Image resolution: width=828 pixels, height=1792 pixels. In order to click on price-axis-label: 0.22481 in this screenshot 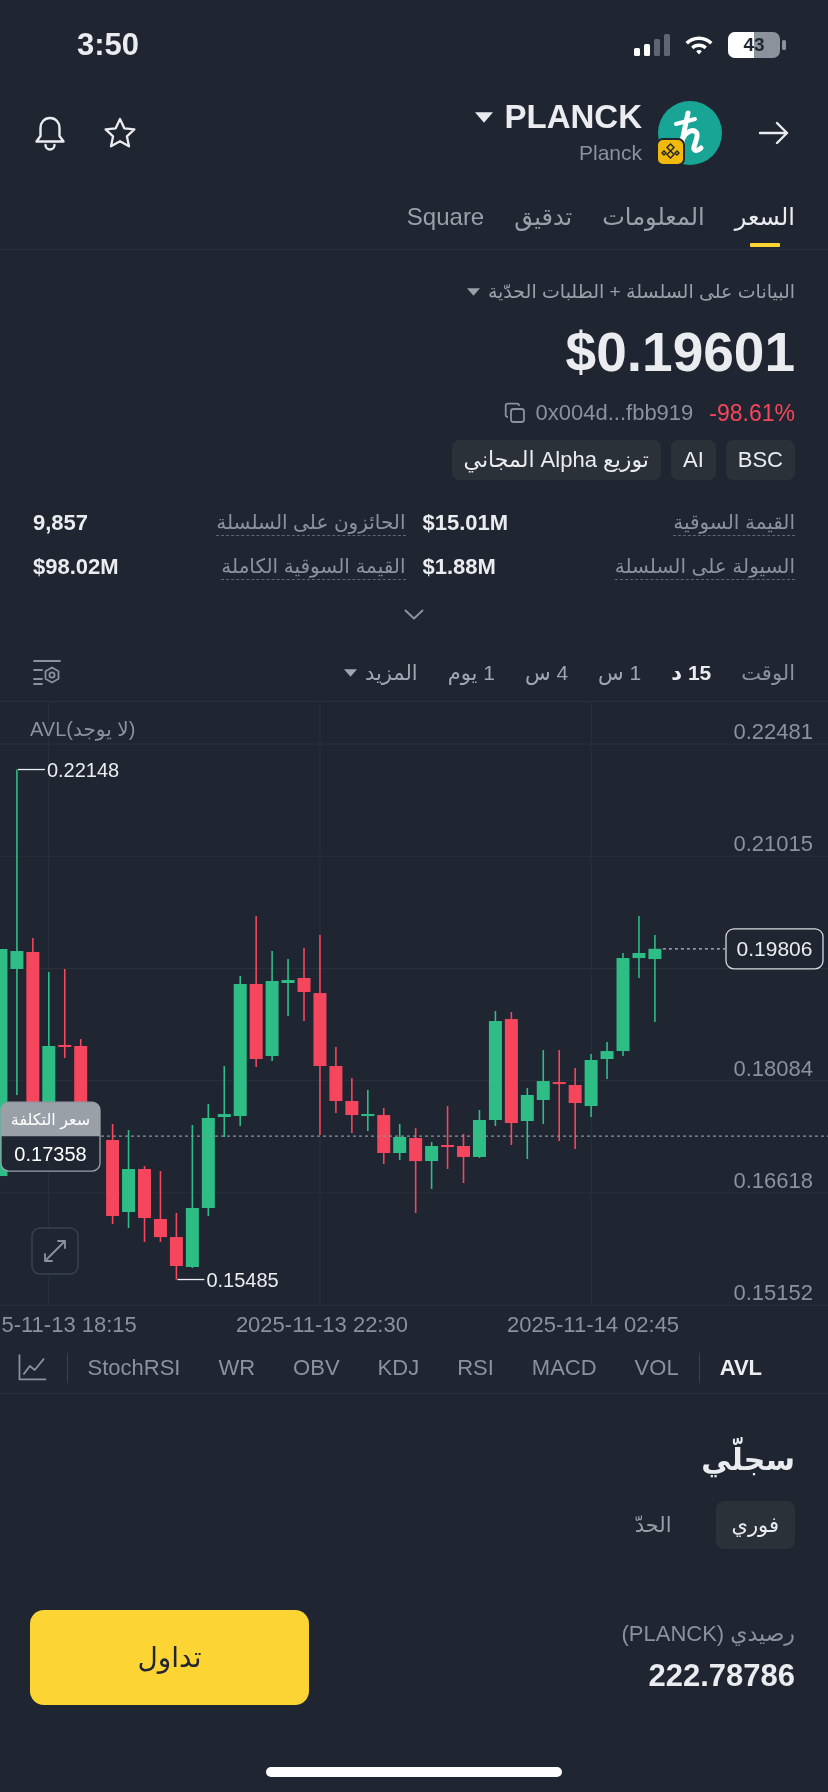, I will do `click(773, 731)`.